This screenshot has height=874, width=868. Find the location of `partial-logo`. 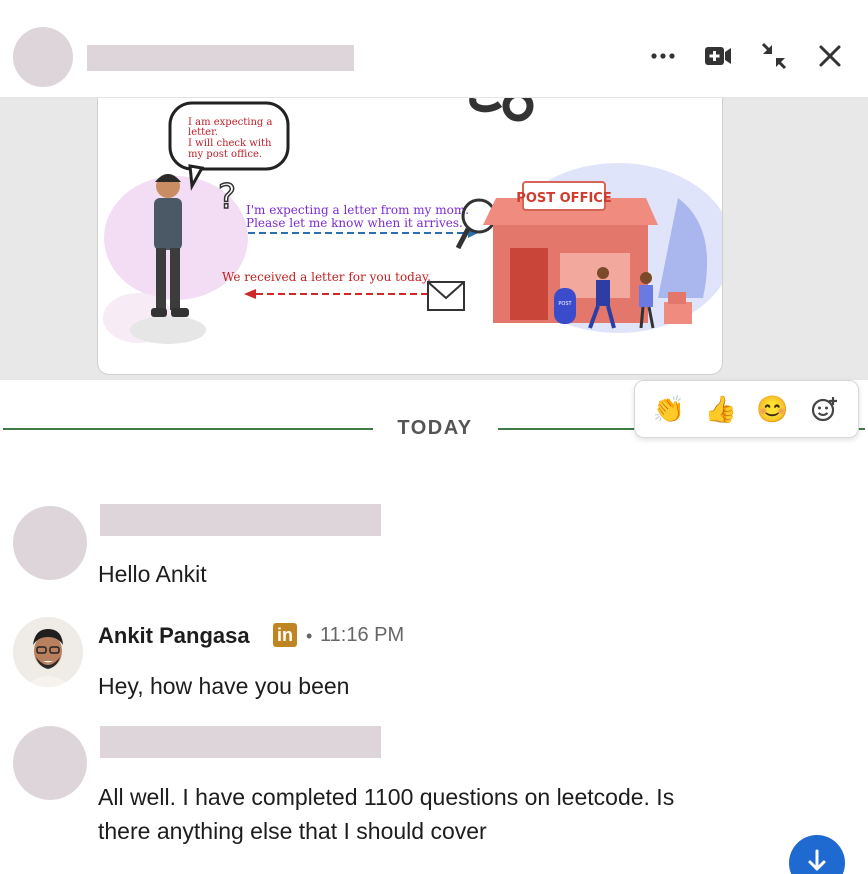

partial-logo is located at coordinates (501, 110).